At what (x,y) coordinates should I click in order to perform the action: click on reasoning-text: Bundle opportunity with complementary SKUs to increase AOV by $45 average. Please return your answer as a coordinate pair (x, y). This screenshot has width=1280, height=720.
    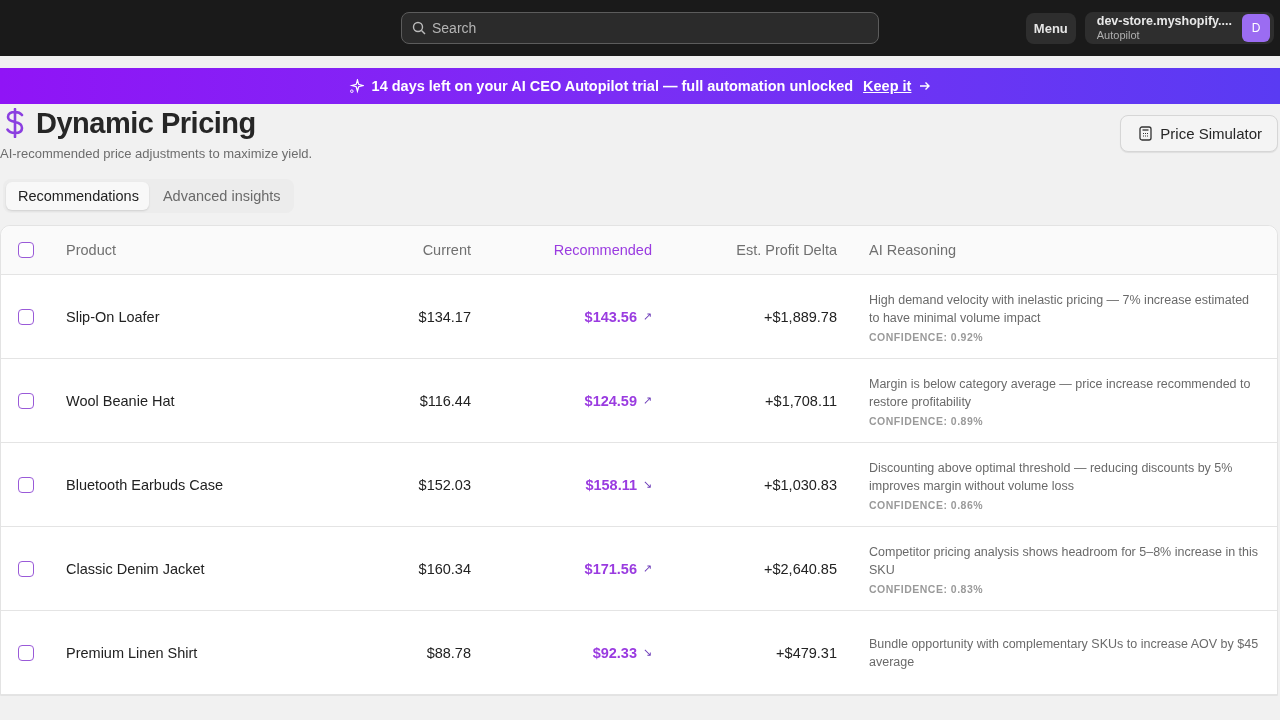
    Looking at the image, I should click on (1064, 653).